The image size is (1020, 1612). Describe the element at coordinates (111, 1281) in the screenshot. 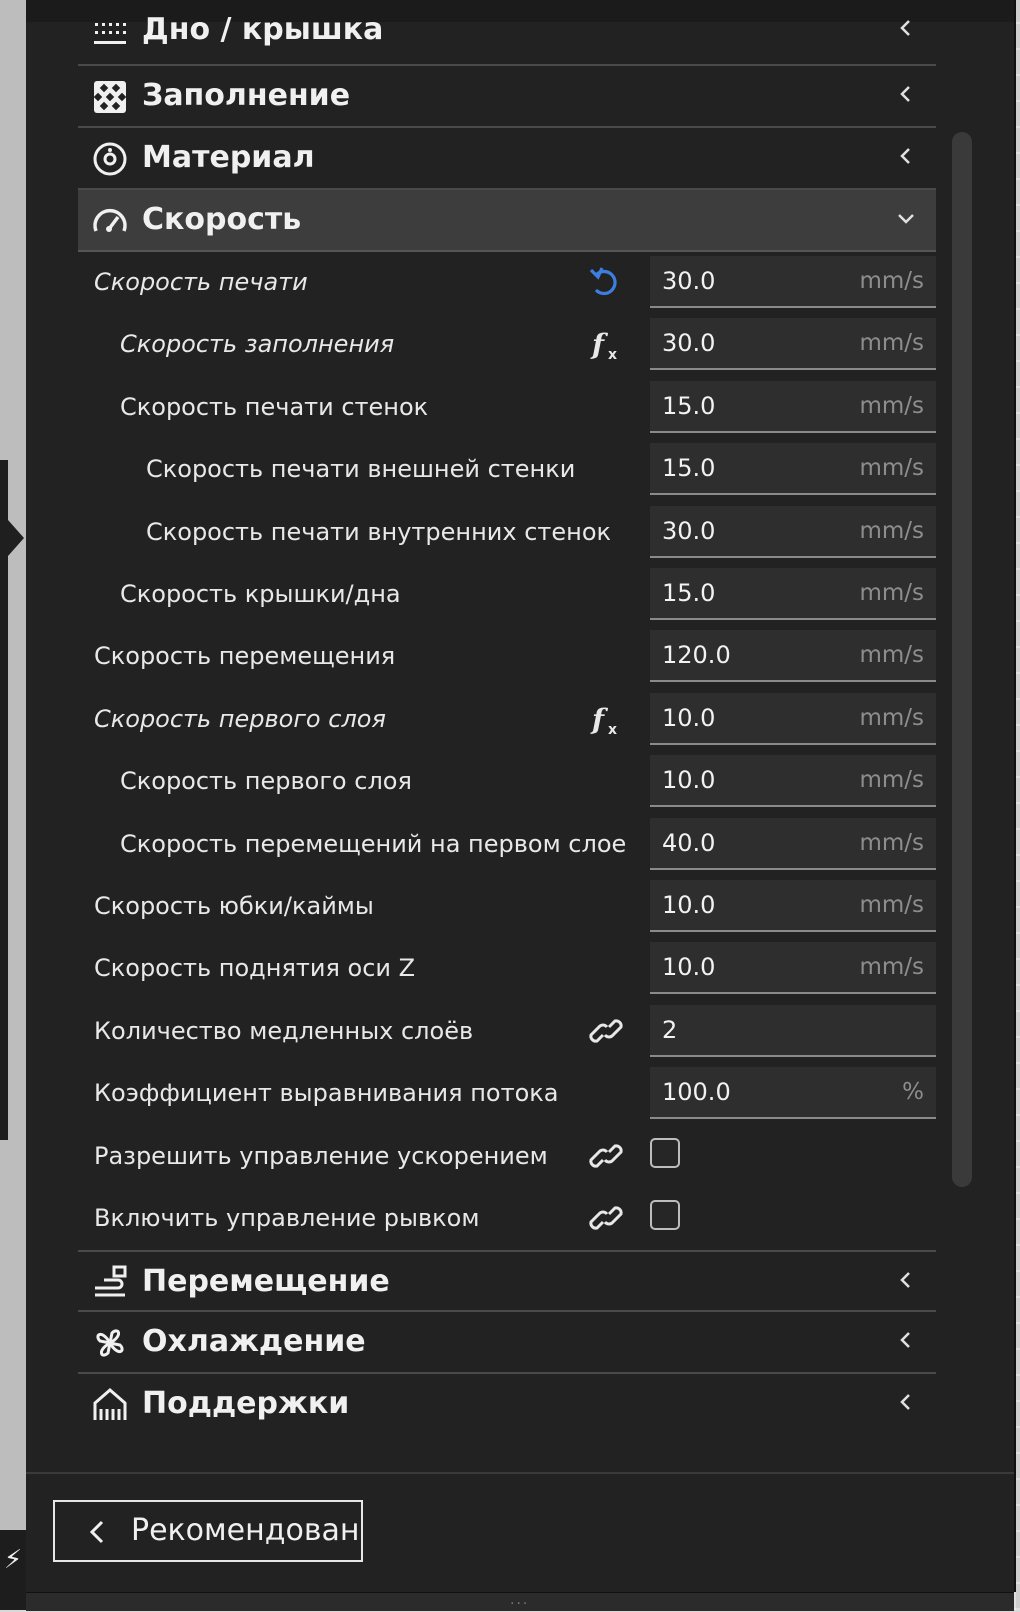

I see `travel-icon` at that location.